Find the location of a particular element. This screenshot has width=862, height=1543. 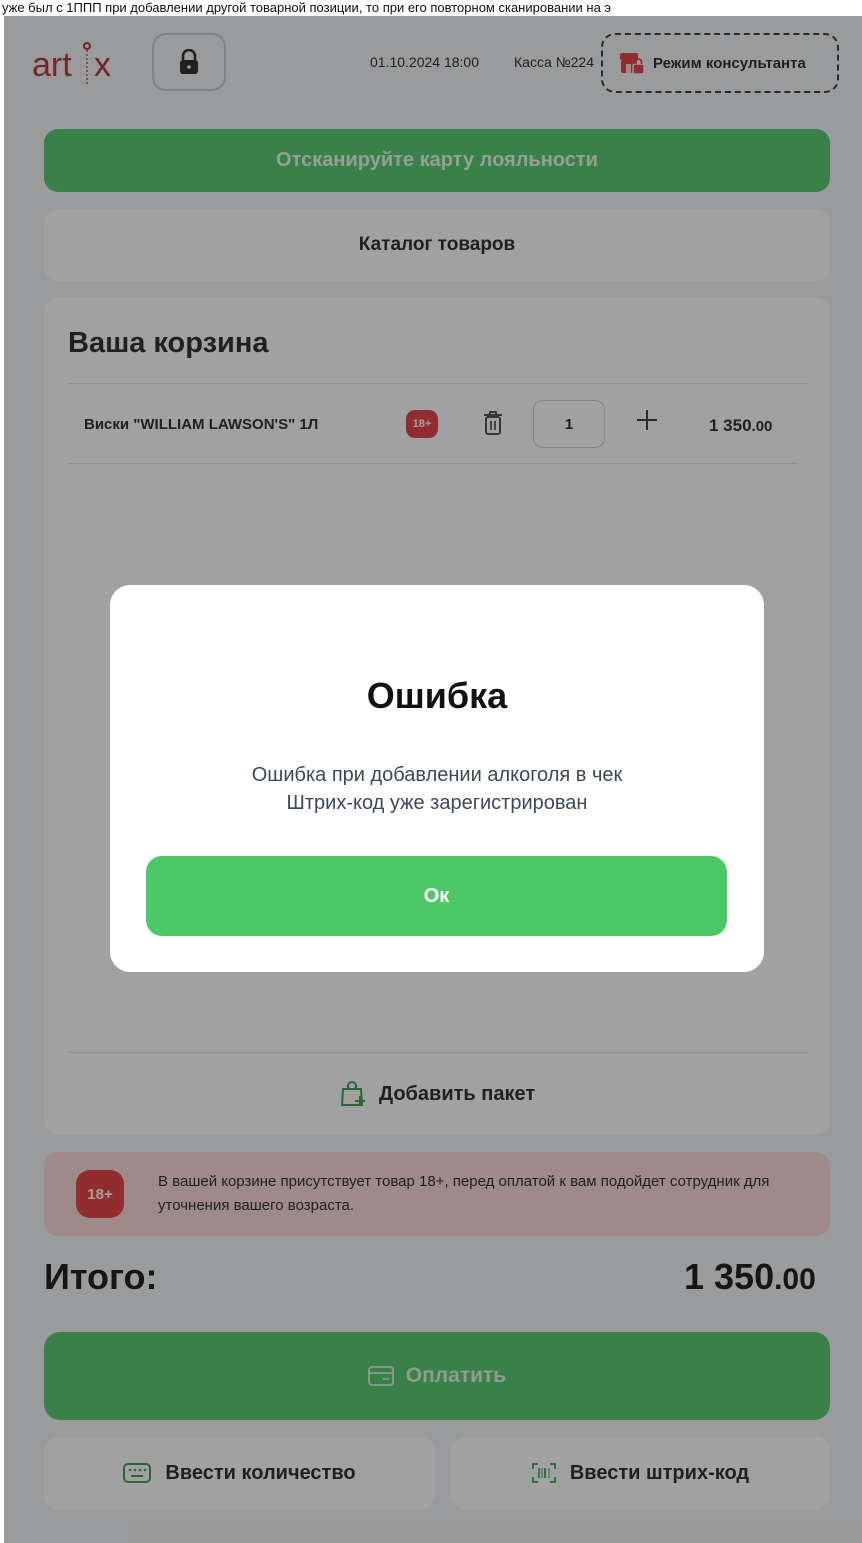

ok-button: Ок is located at coordinates (436, 896).